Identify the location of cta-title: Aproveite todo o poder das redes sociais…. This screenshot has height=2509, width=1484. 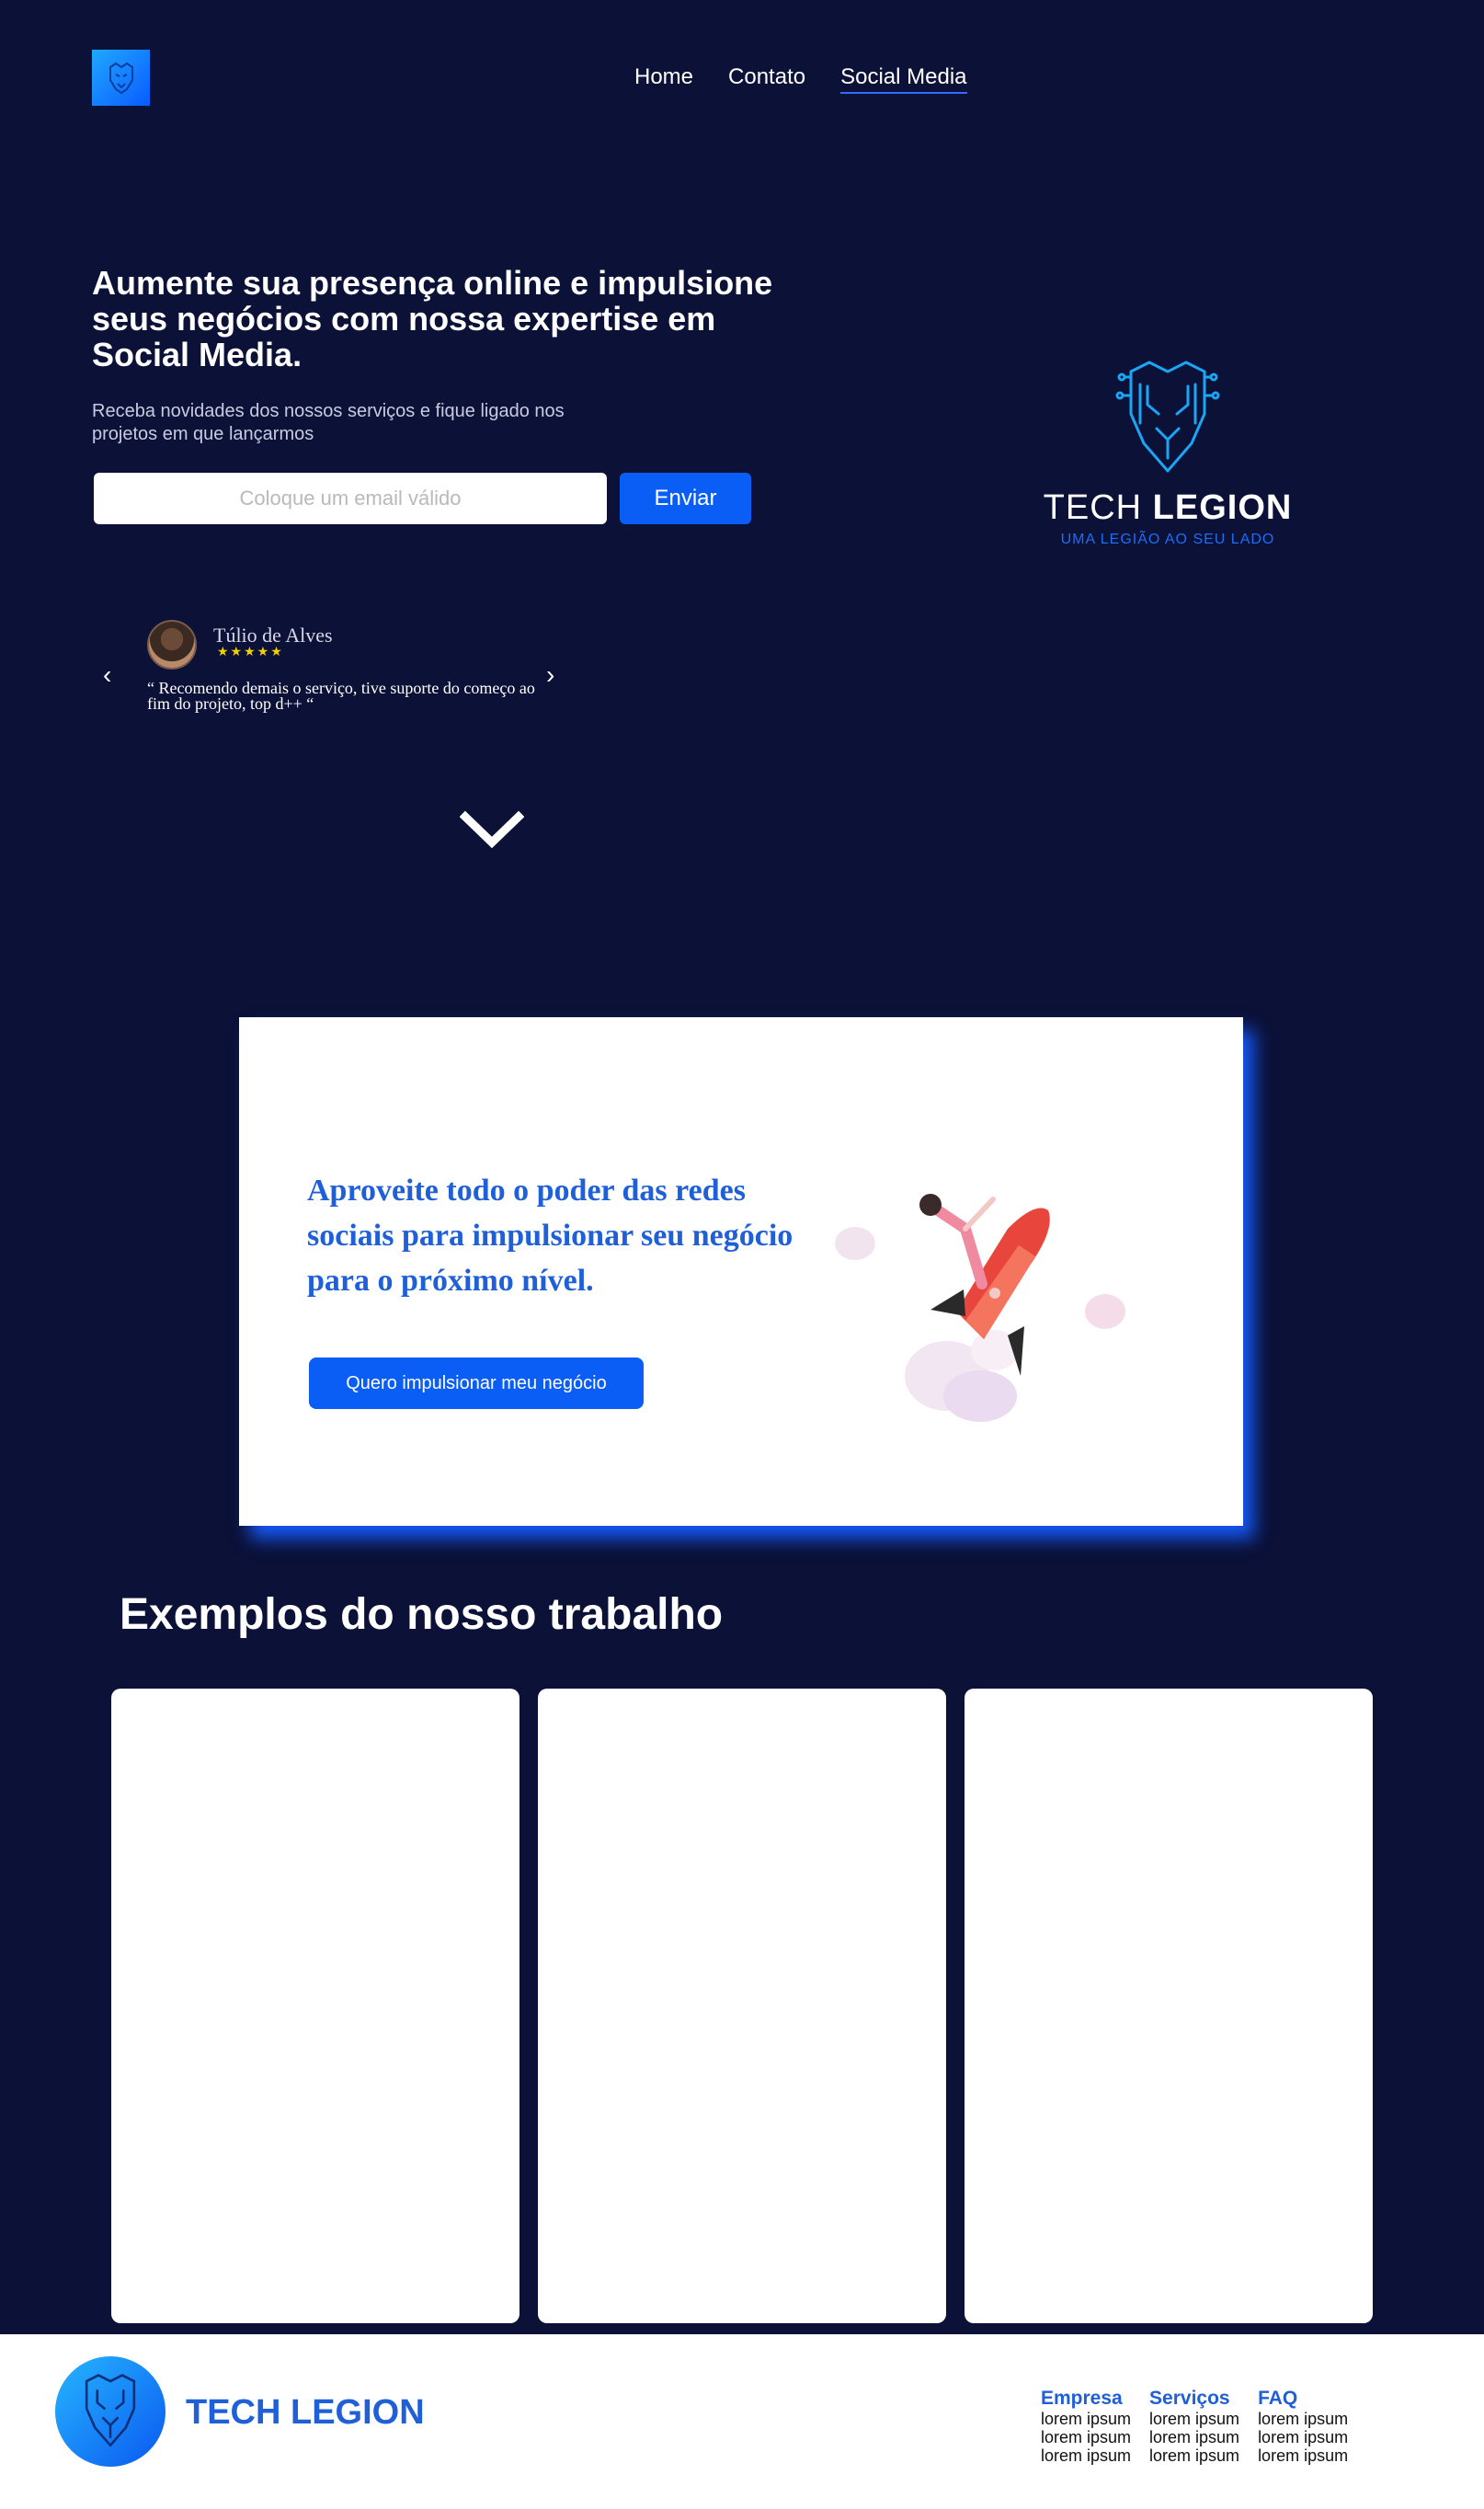
(550, 1236).